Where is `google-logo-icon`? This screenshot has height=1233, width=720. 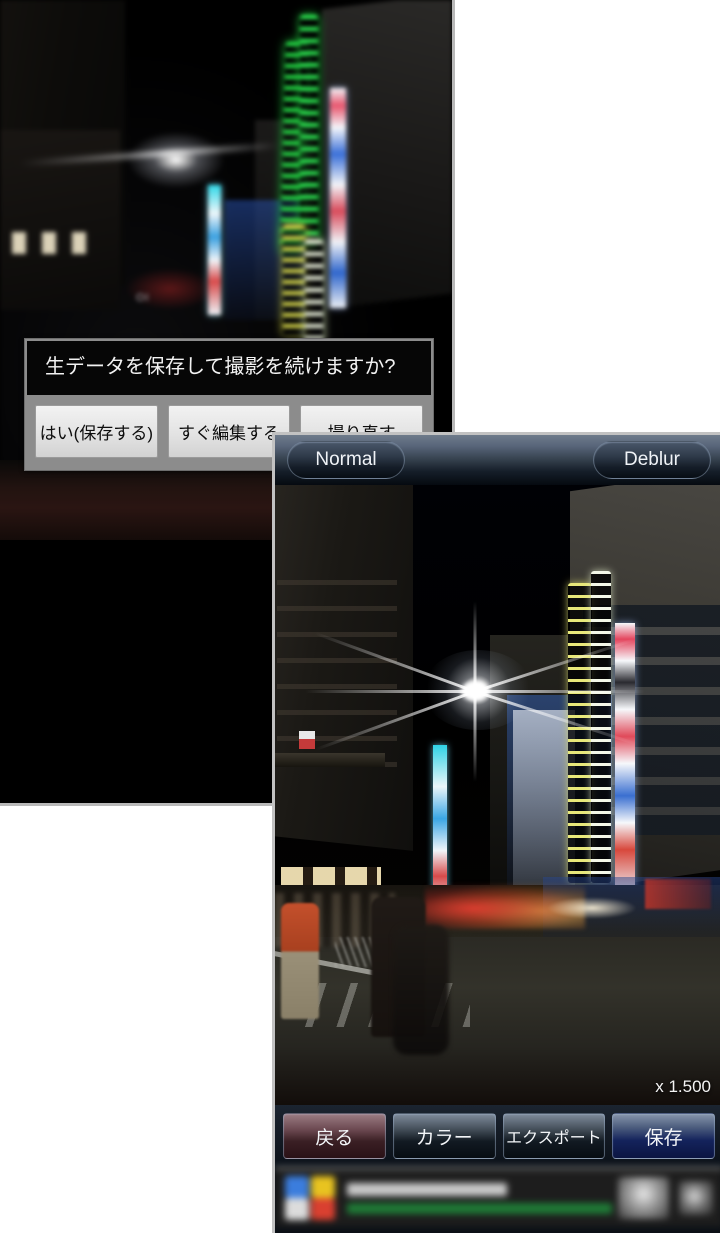 google-logo-icon is located at coordinates (311, 1198).